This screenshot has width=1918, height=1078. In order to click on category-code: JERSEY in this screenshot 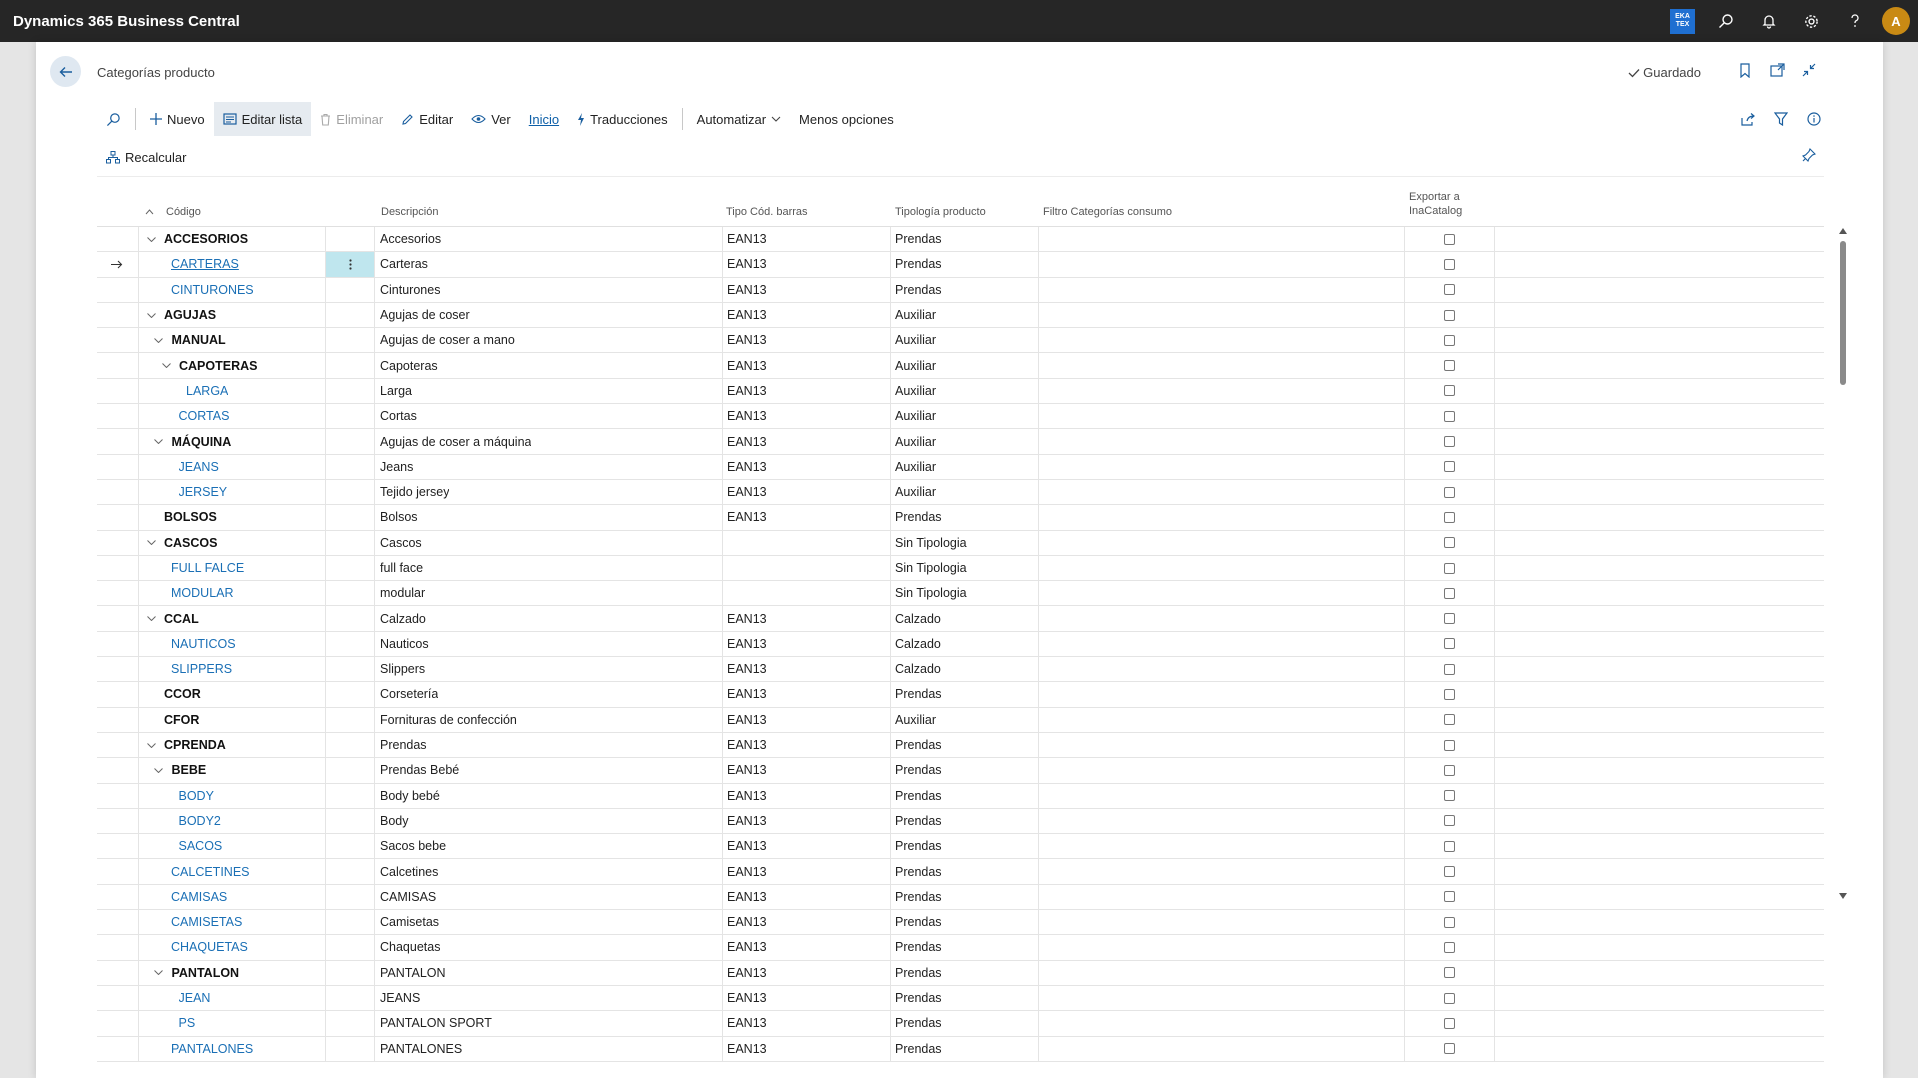, I will do `click(203, 492)`.